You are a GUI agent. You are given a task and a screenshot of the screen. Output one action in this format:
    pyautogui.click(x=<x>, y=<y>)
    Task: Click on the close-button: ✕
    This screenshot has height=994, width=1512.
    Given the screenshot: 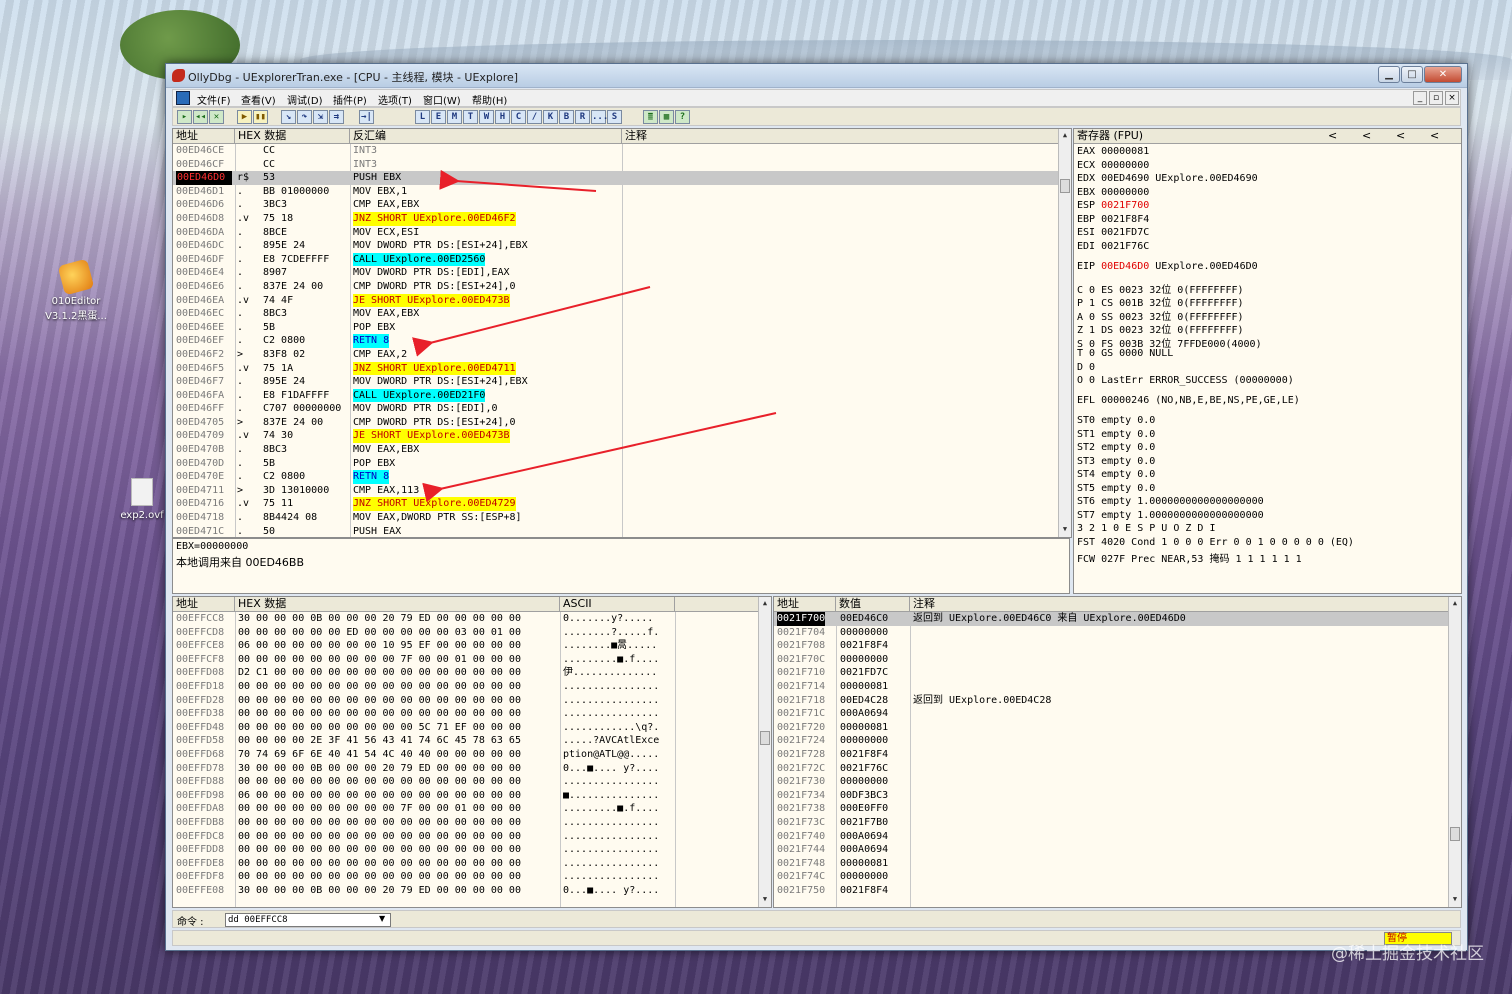 What is the action you would take?
    pyautogui.click(x=1443, y=74)
    